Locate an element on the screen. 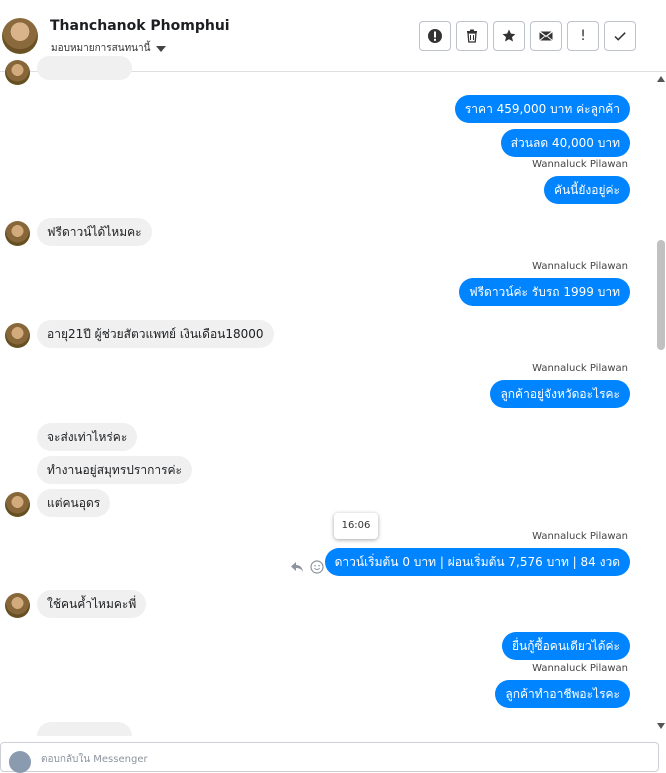 This screenshot has width=666, height=773. page-avatar is located at coordinates (20, 762).